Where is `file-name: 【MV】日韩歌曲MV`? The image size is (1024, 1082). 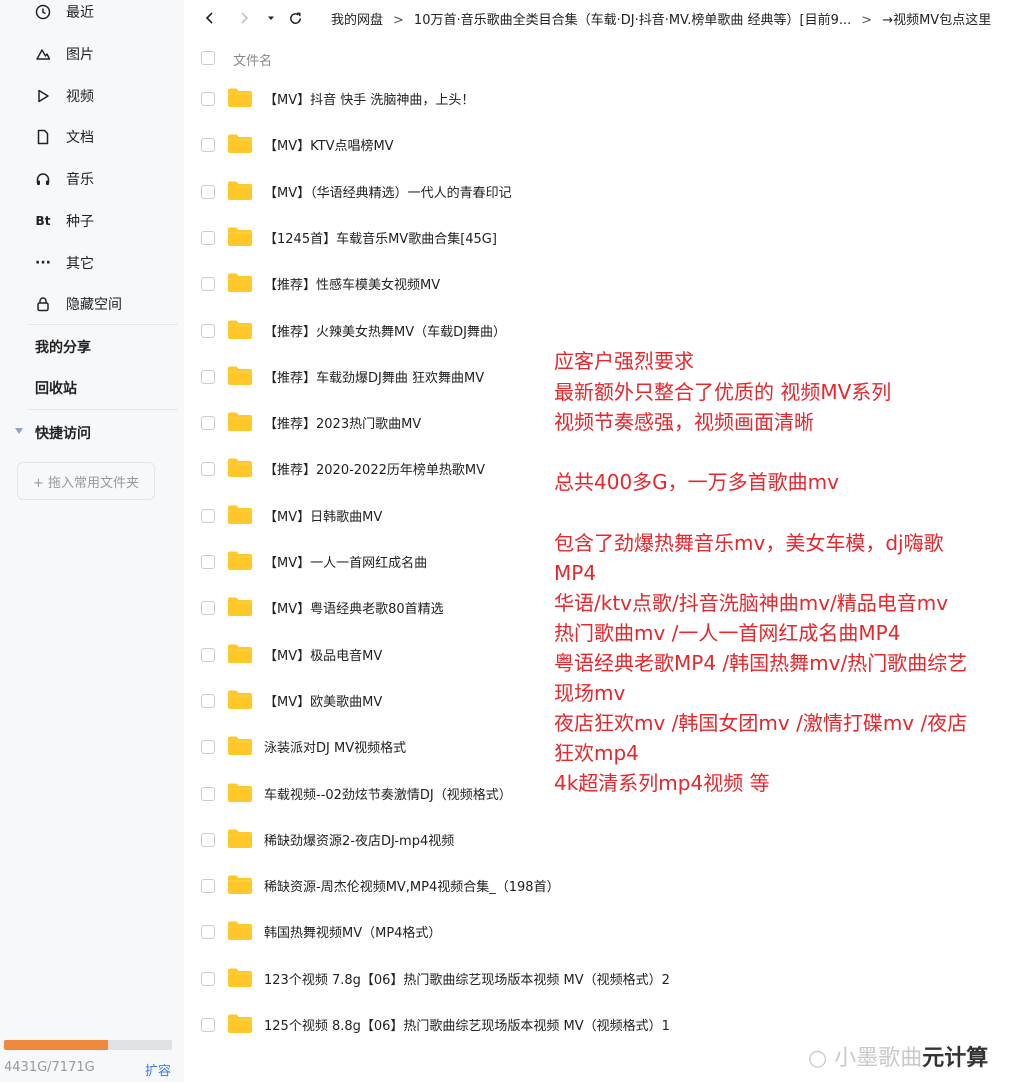
file-name: 【MV】日韩歌曲MV is located at coordinates (323, 515).